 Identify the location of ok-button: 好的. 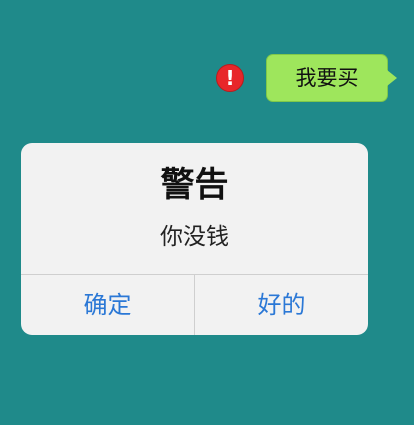
(281, 305).